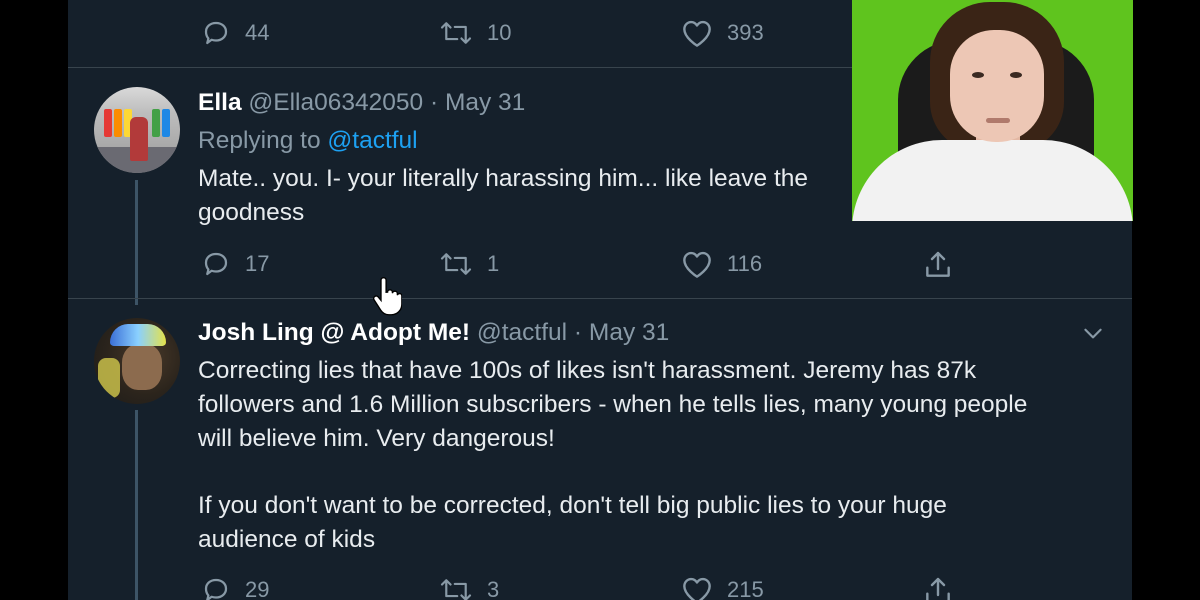  I want to click on retweet-count: 10, so click(499, 32).